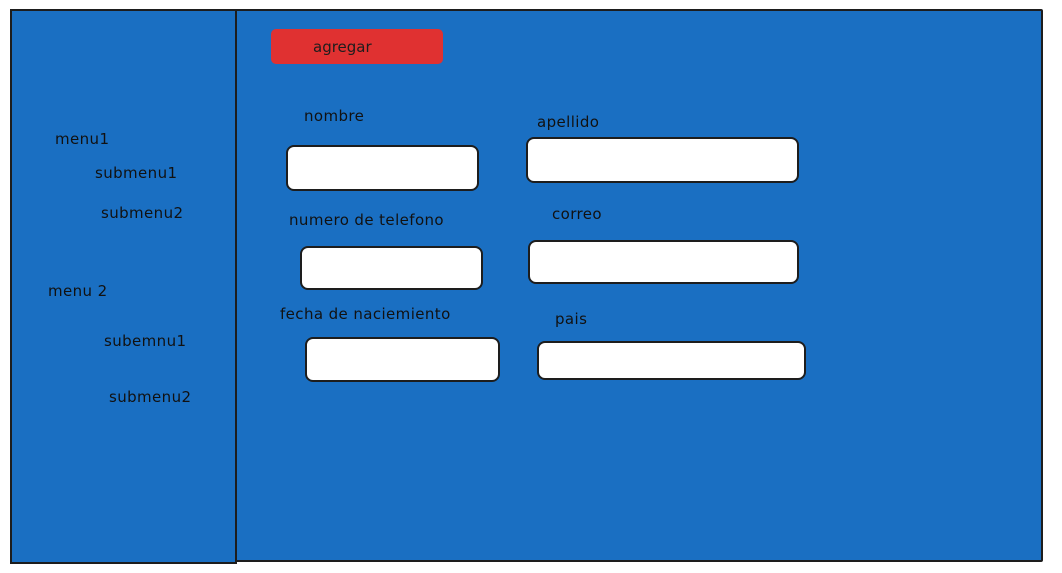  I want to click on nombre-input, so click(382, 168).